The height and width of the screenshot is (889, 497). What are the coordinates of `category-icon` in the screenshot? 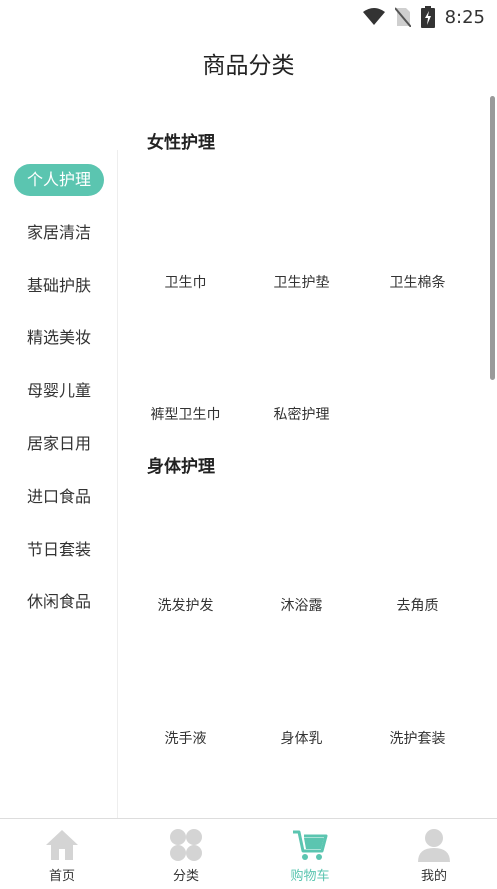 It's located at (186, 845).